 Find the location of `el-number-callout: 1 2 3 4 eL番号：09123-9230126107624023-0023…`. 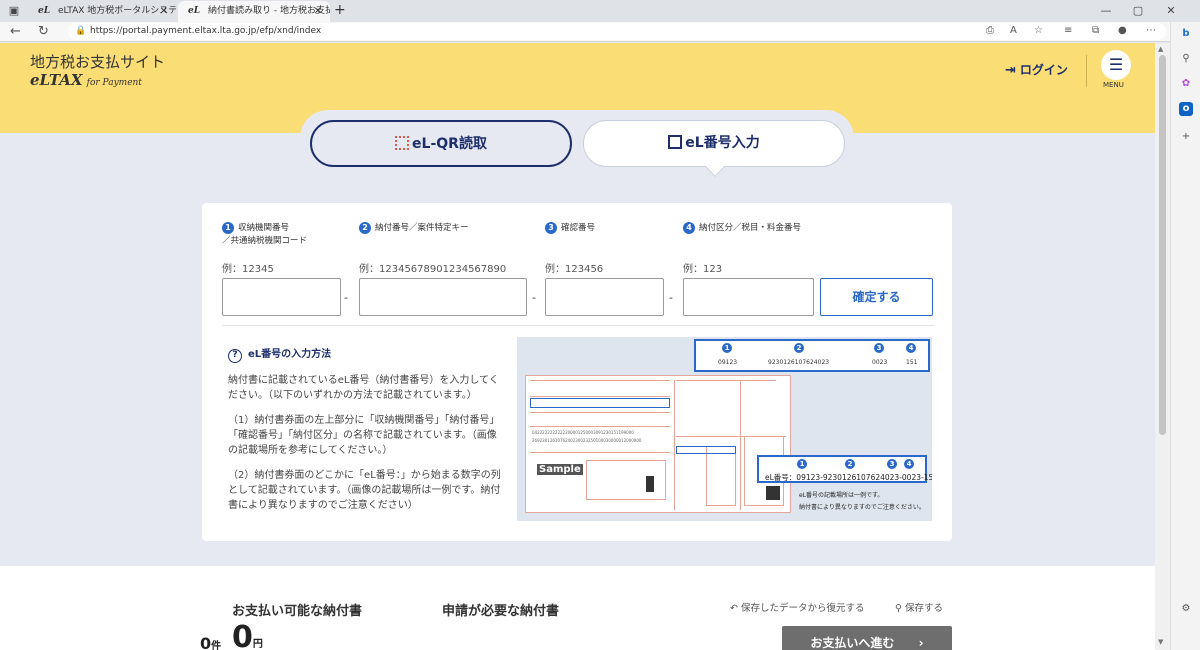

el-number-callout: 1 2 3 4 eL番号：09123-9230126107624023-0023… is located at coordinates (844, 469).